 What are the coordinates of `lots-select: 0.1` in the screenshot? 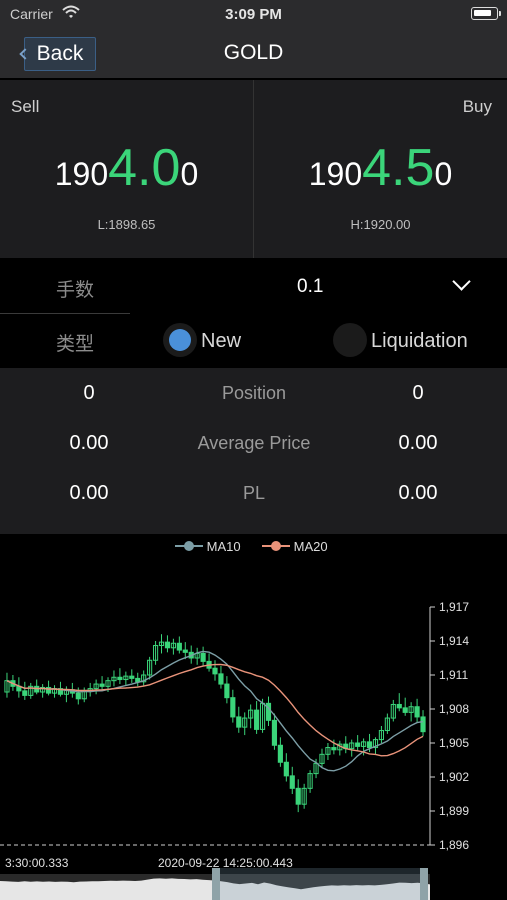 It's located at (310, 287).